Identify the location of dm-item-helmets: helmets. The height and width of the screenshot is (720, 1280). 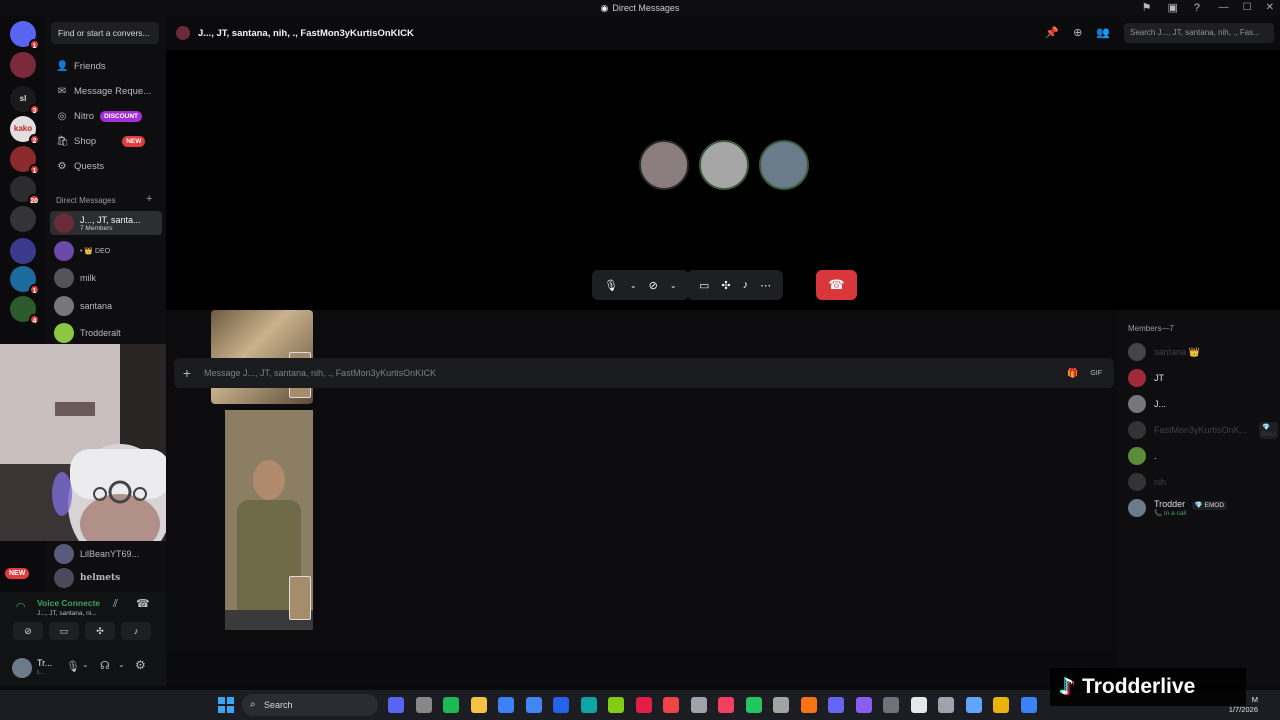
(106, 578).